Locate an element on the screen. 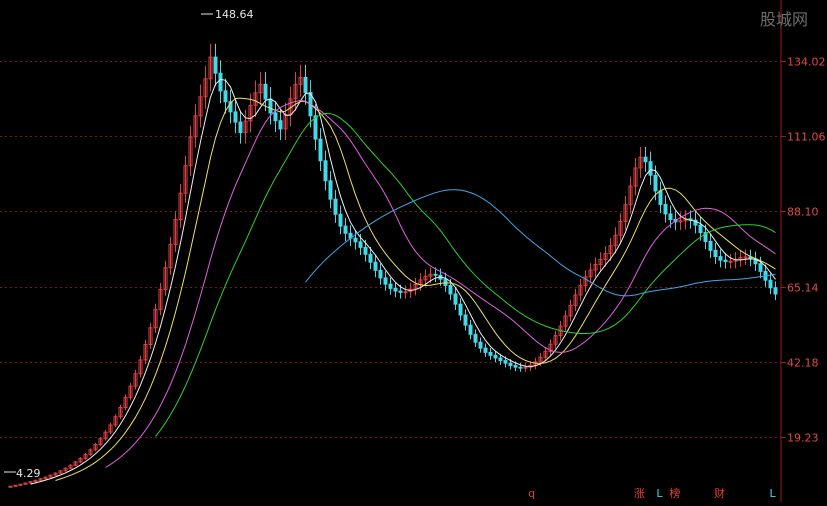  watermark: 股城网 is located at coordinates (784, 19).